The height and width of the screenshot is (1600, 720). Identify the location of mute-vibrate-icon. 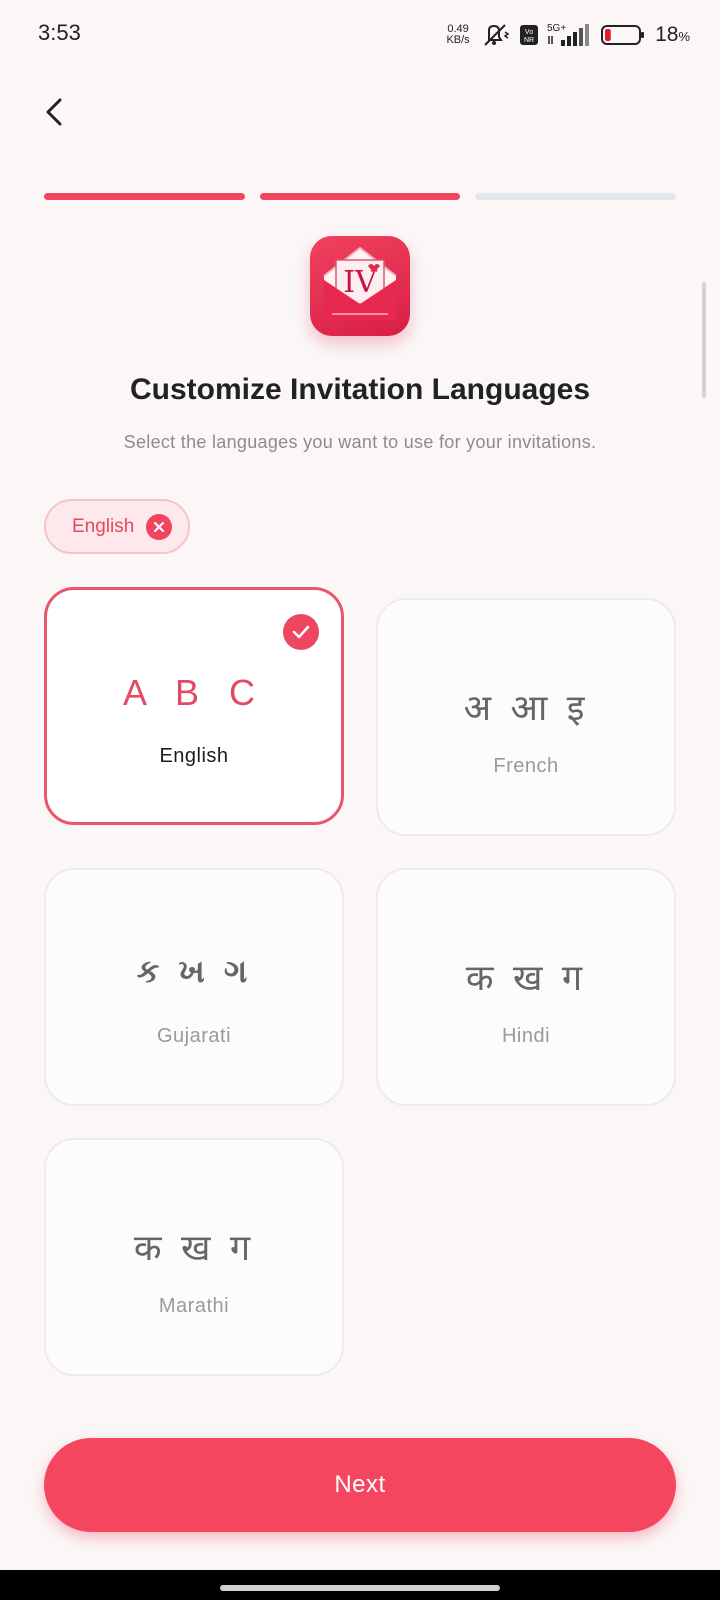
(496, 35).